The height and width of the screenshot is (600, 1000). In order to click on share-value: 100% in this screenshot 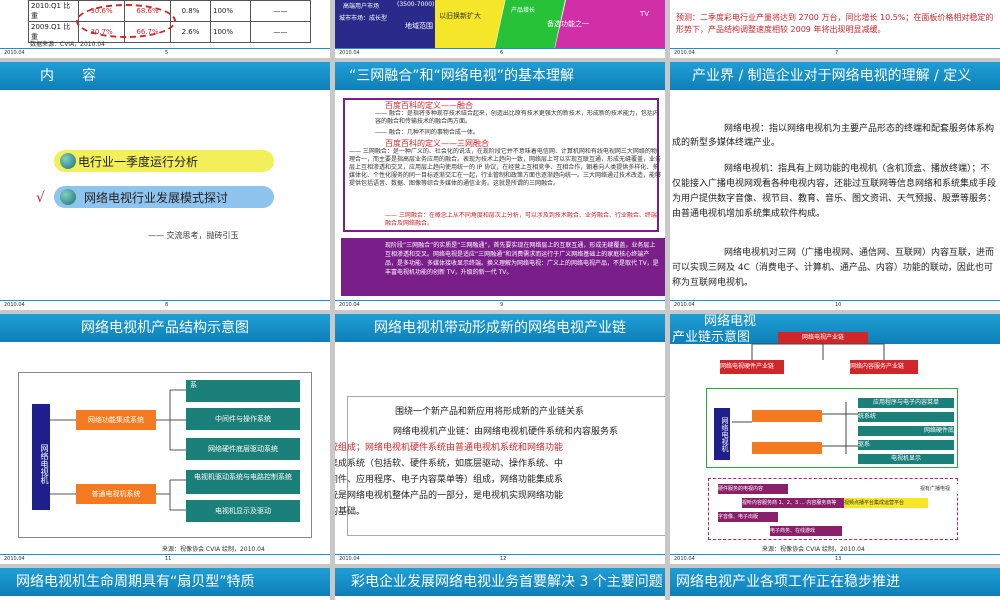, I will do `click(230, 11)`.